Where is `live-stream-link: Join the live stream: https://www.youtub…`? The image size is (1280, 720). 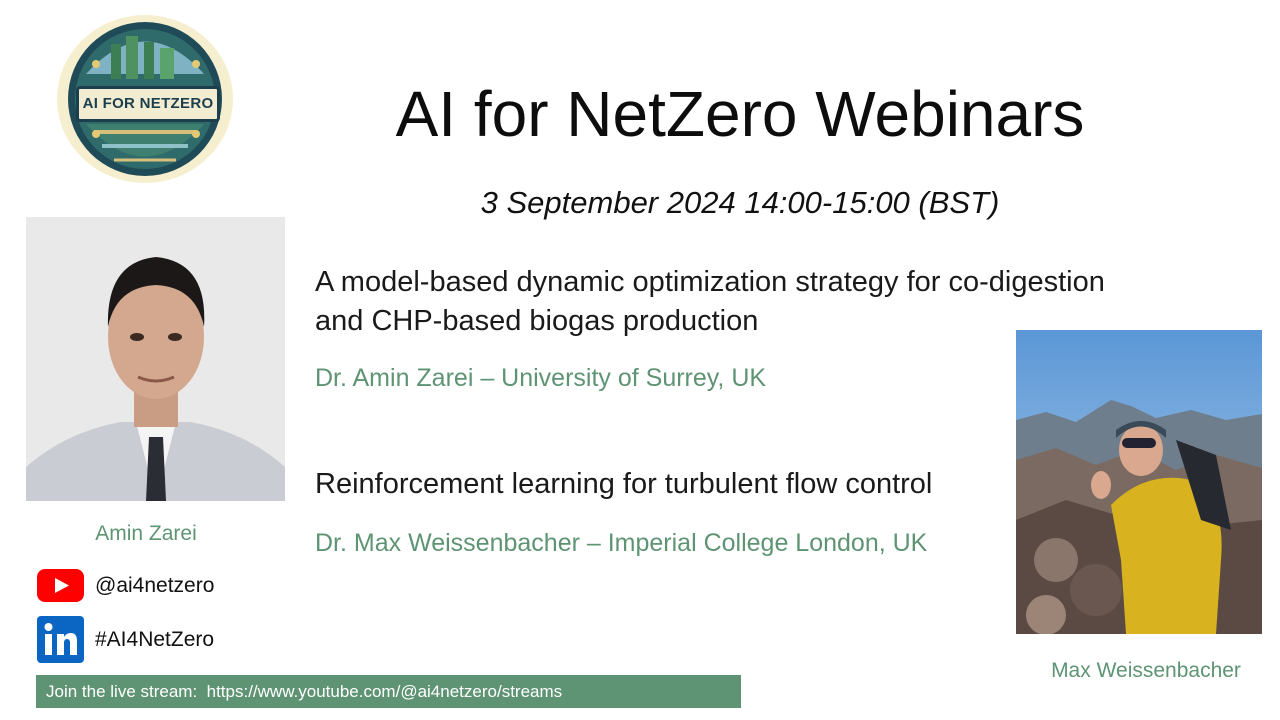 live-stream-link: Join the live stream: https://www.youtub… is located at coordinates (388, 691).